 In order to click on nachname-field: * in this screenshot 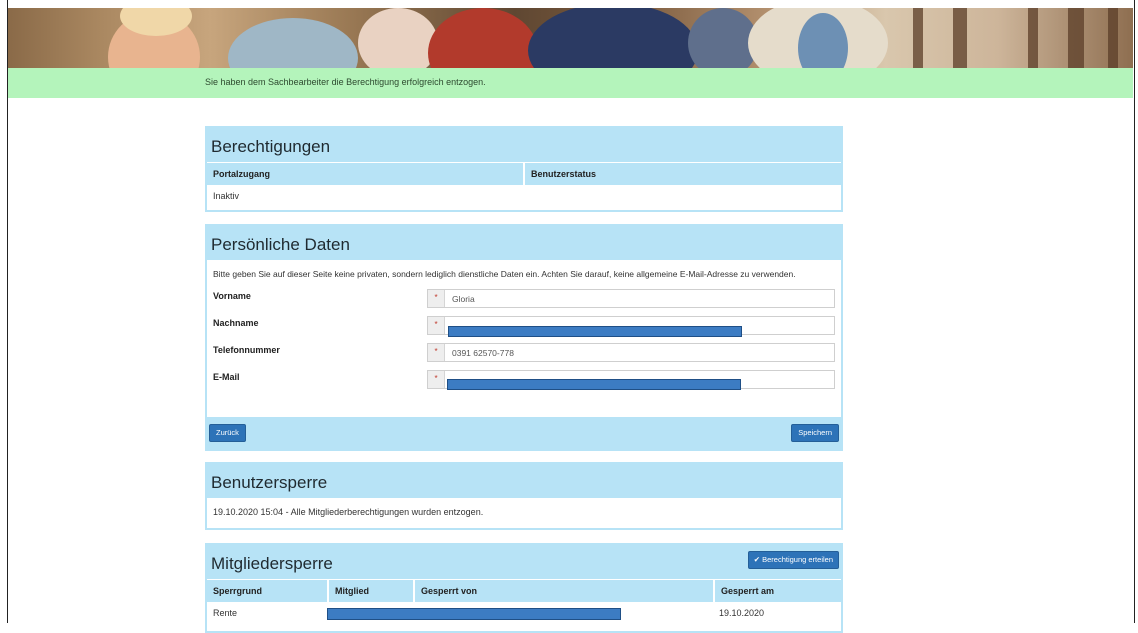, I will do `click(631, 326)`.